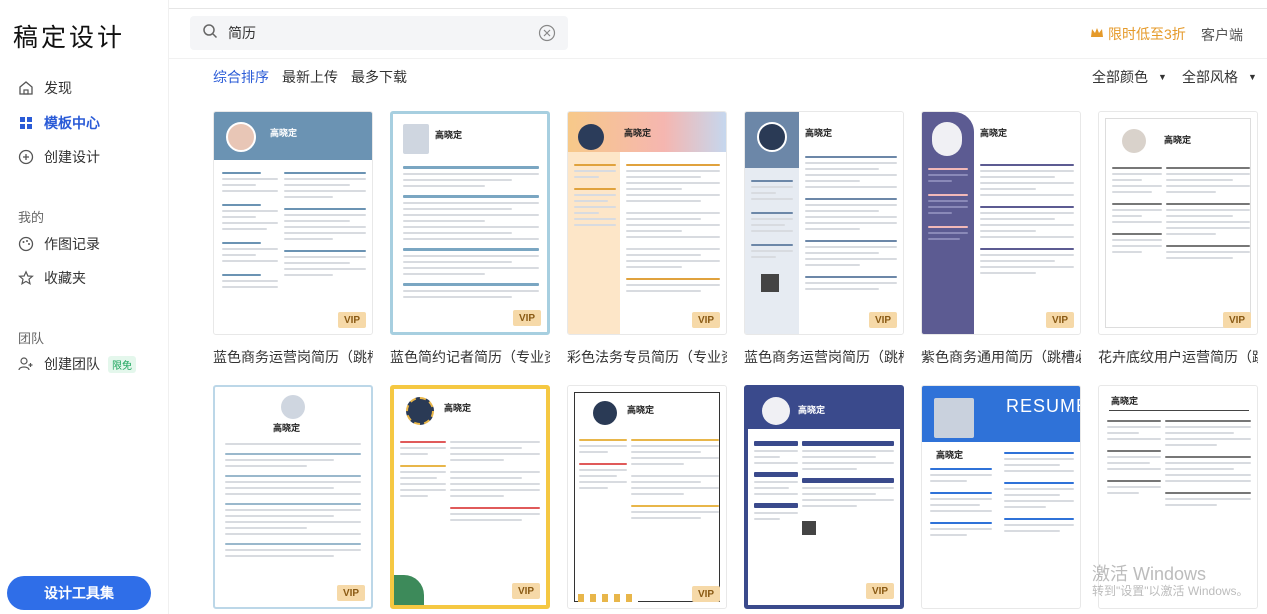 The width and height of the screenshot is (1267, 614). I want to click on sidebar-item-create-design: 创建设计, so click(84, 157).